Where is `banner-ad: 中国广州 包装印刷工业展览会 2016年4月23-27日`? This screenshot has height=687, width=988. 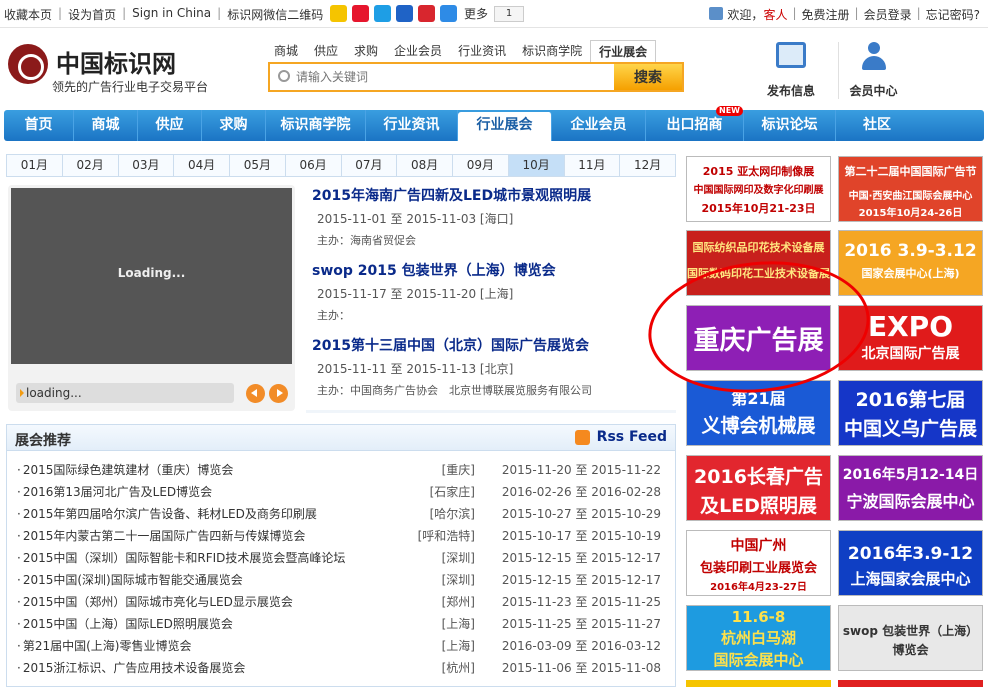
banner-ad: 中国广州 包装印刷工业展览会 2016年4月23-27日 is located at coordinates (758, 563).